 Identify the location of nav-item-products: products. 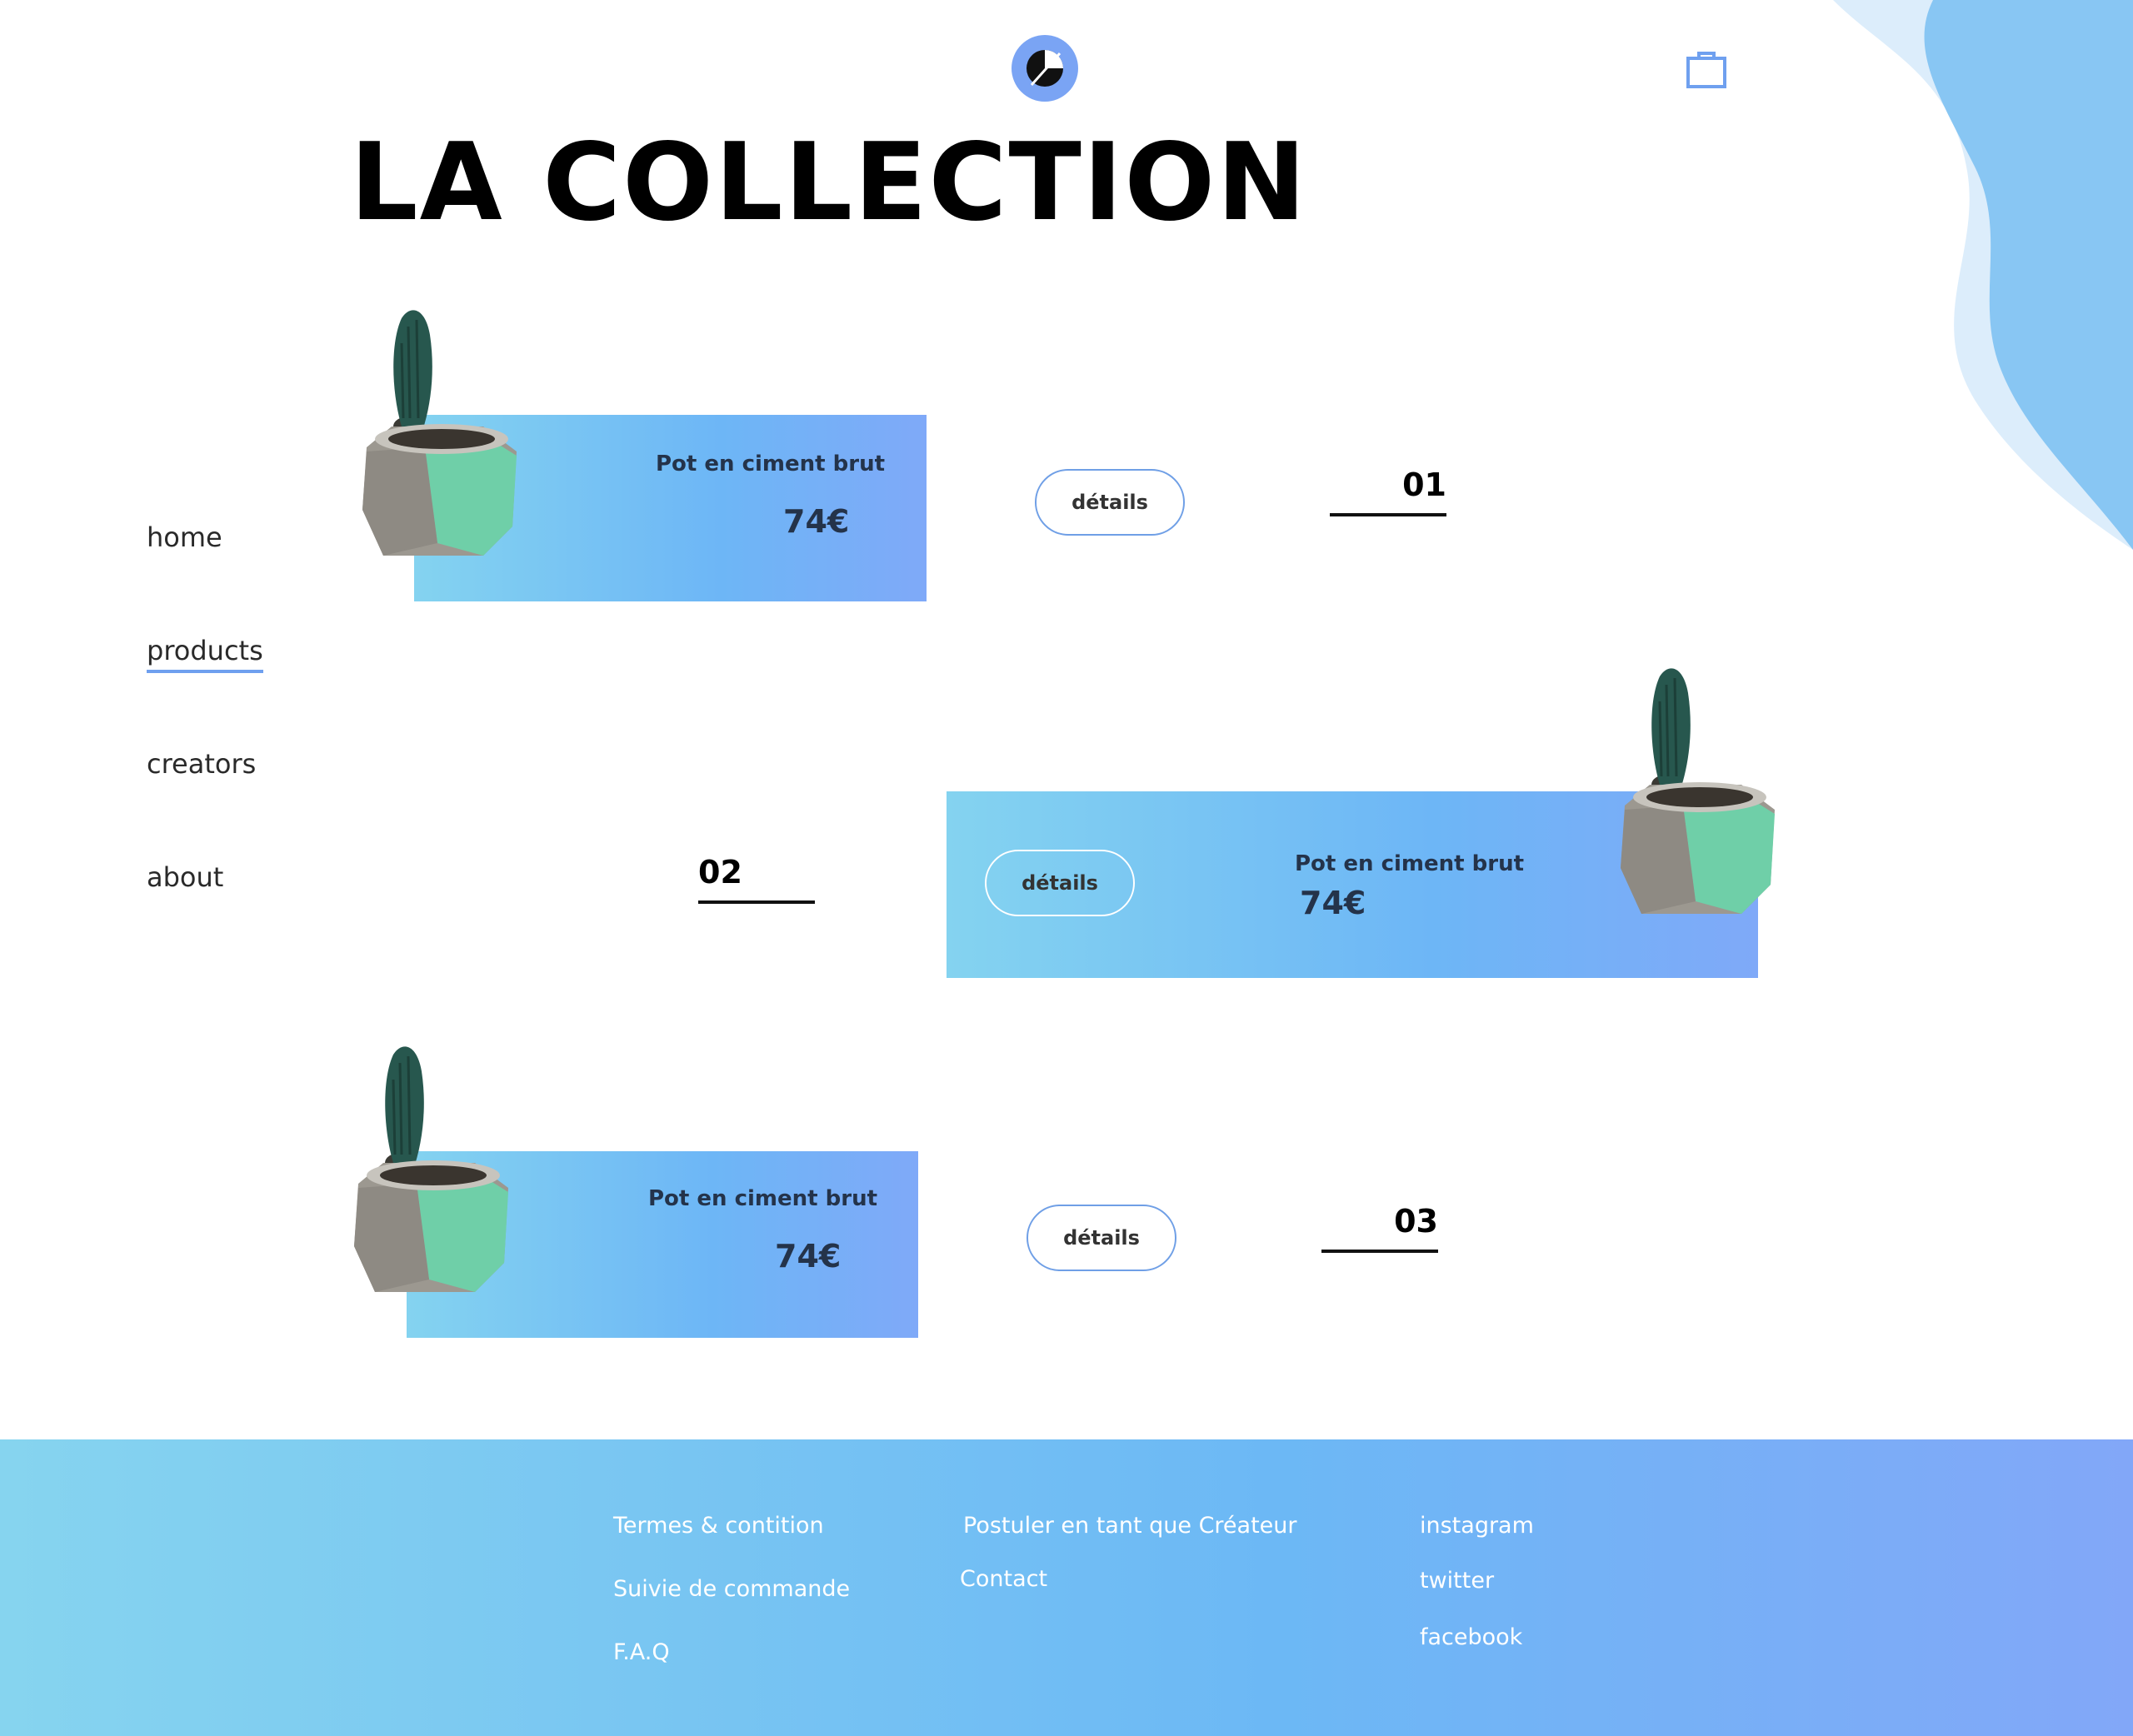
(205, 654).